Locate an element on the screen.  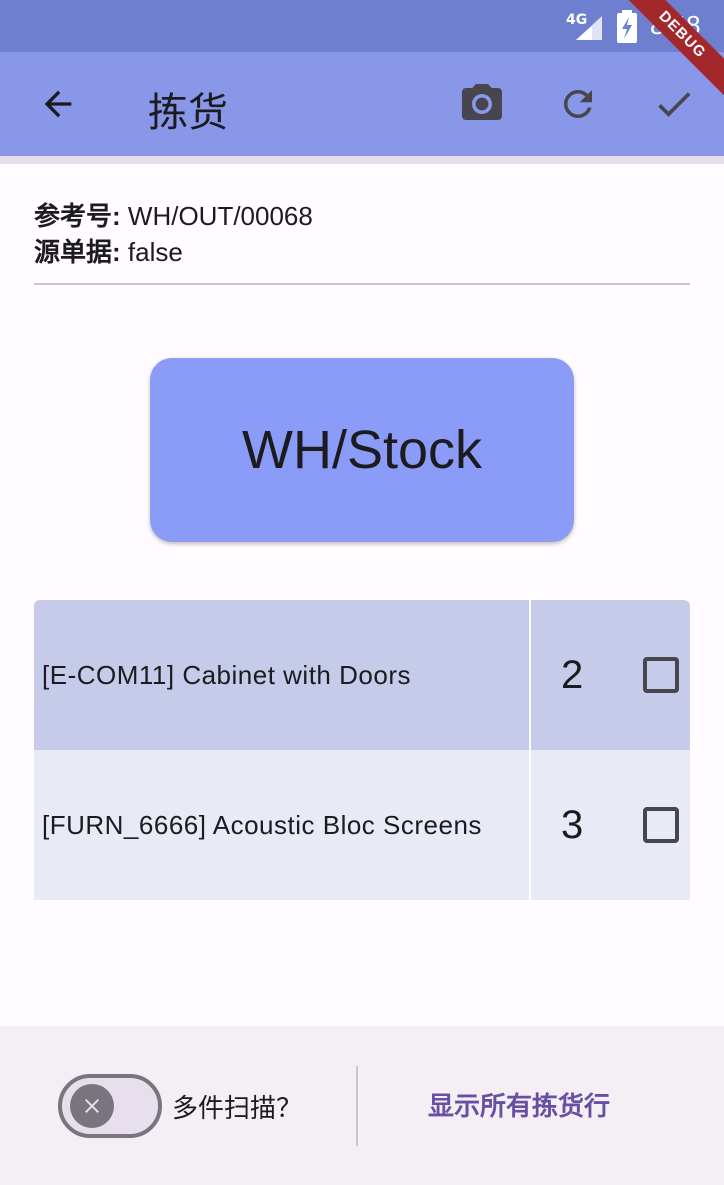
status-bar: 4G 8:48 is located at coordinates (362, 26).